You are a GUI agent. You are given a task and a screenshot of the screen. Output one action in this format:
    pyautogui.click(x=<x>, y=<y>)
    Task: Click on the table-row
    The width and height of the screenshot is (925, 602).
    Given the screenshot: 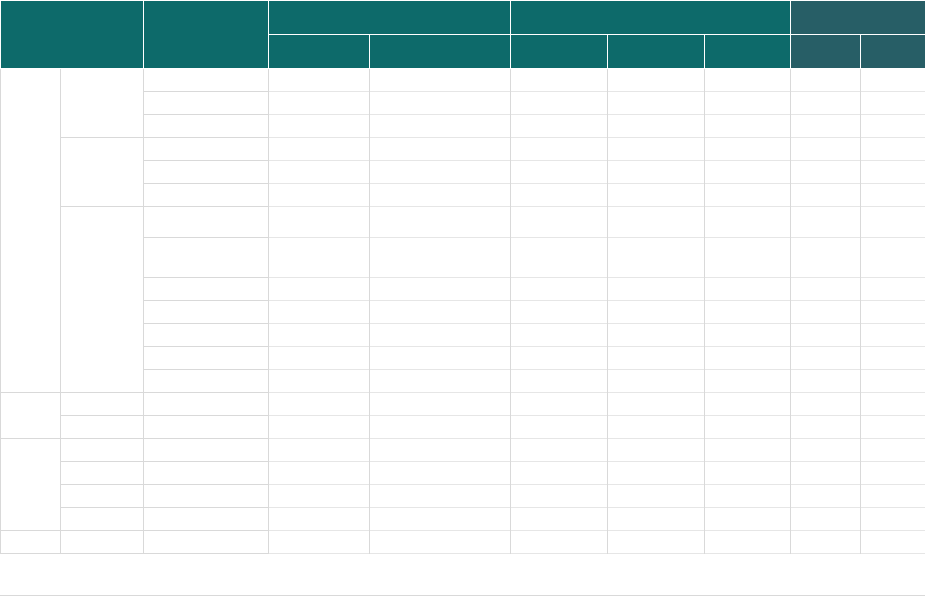 What is the action you would take?
    pyautogui.click(x=463, y=427)
    